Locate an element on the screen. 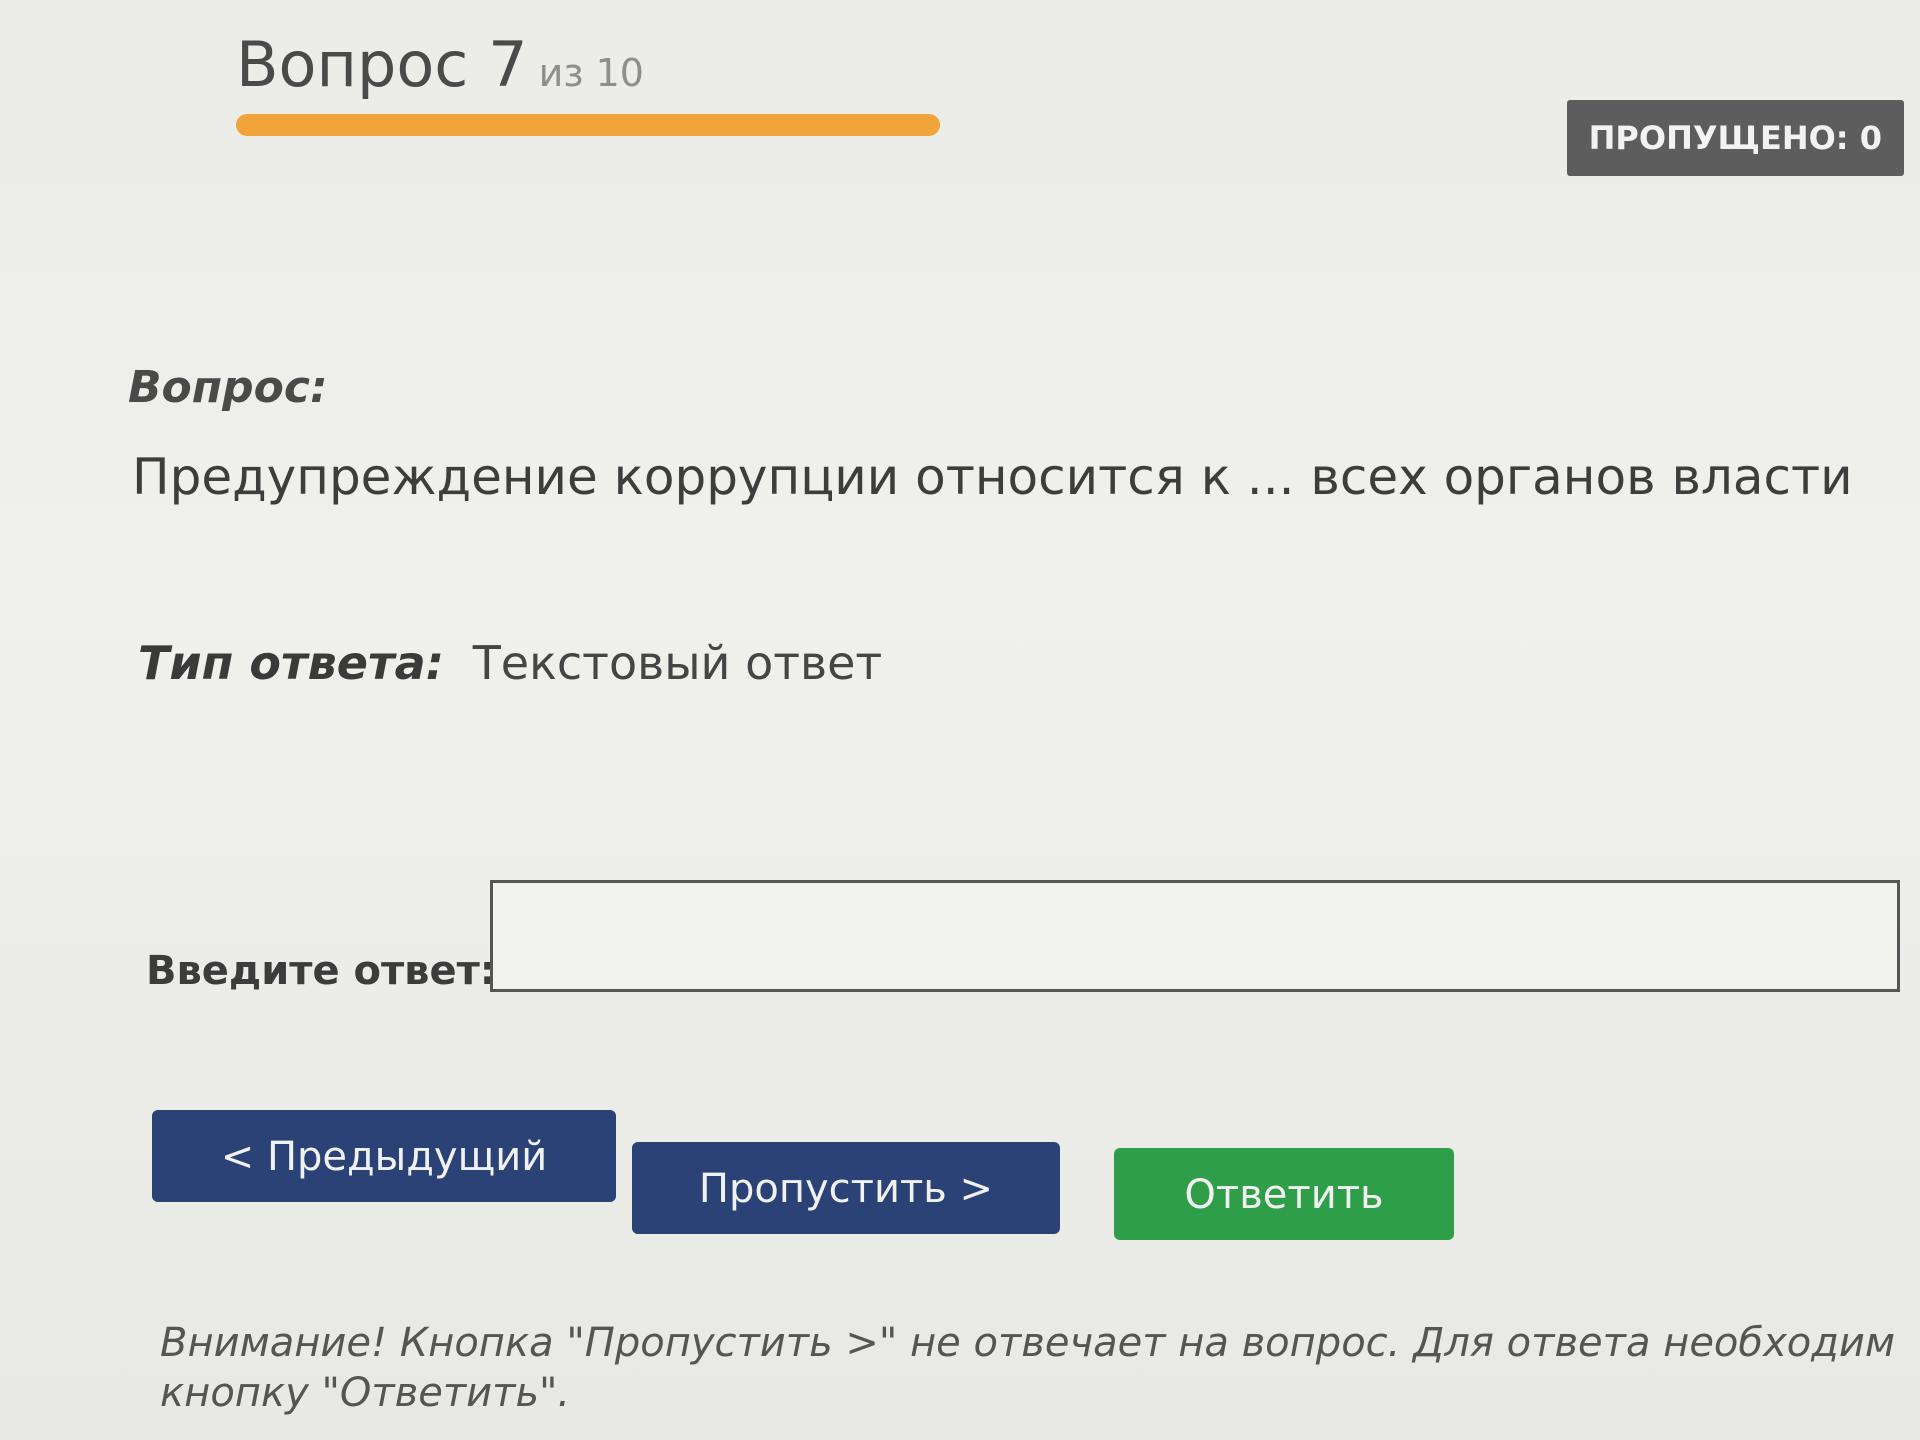 The image size is (1920, 1440). answer-type-value: Текстовый ответ is located at coordinates (677, 663).